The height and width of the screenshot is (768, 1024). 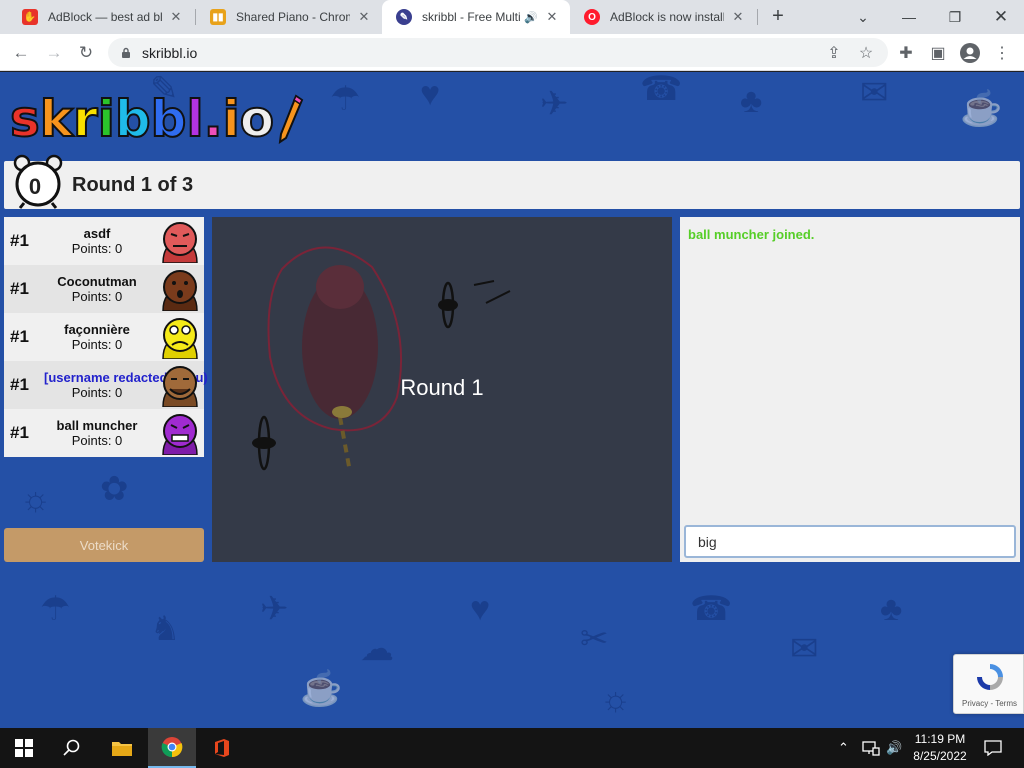 I want to click on skribbl-logo: s k r i b b l . i o, so click(x=156, y=116).